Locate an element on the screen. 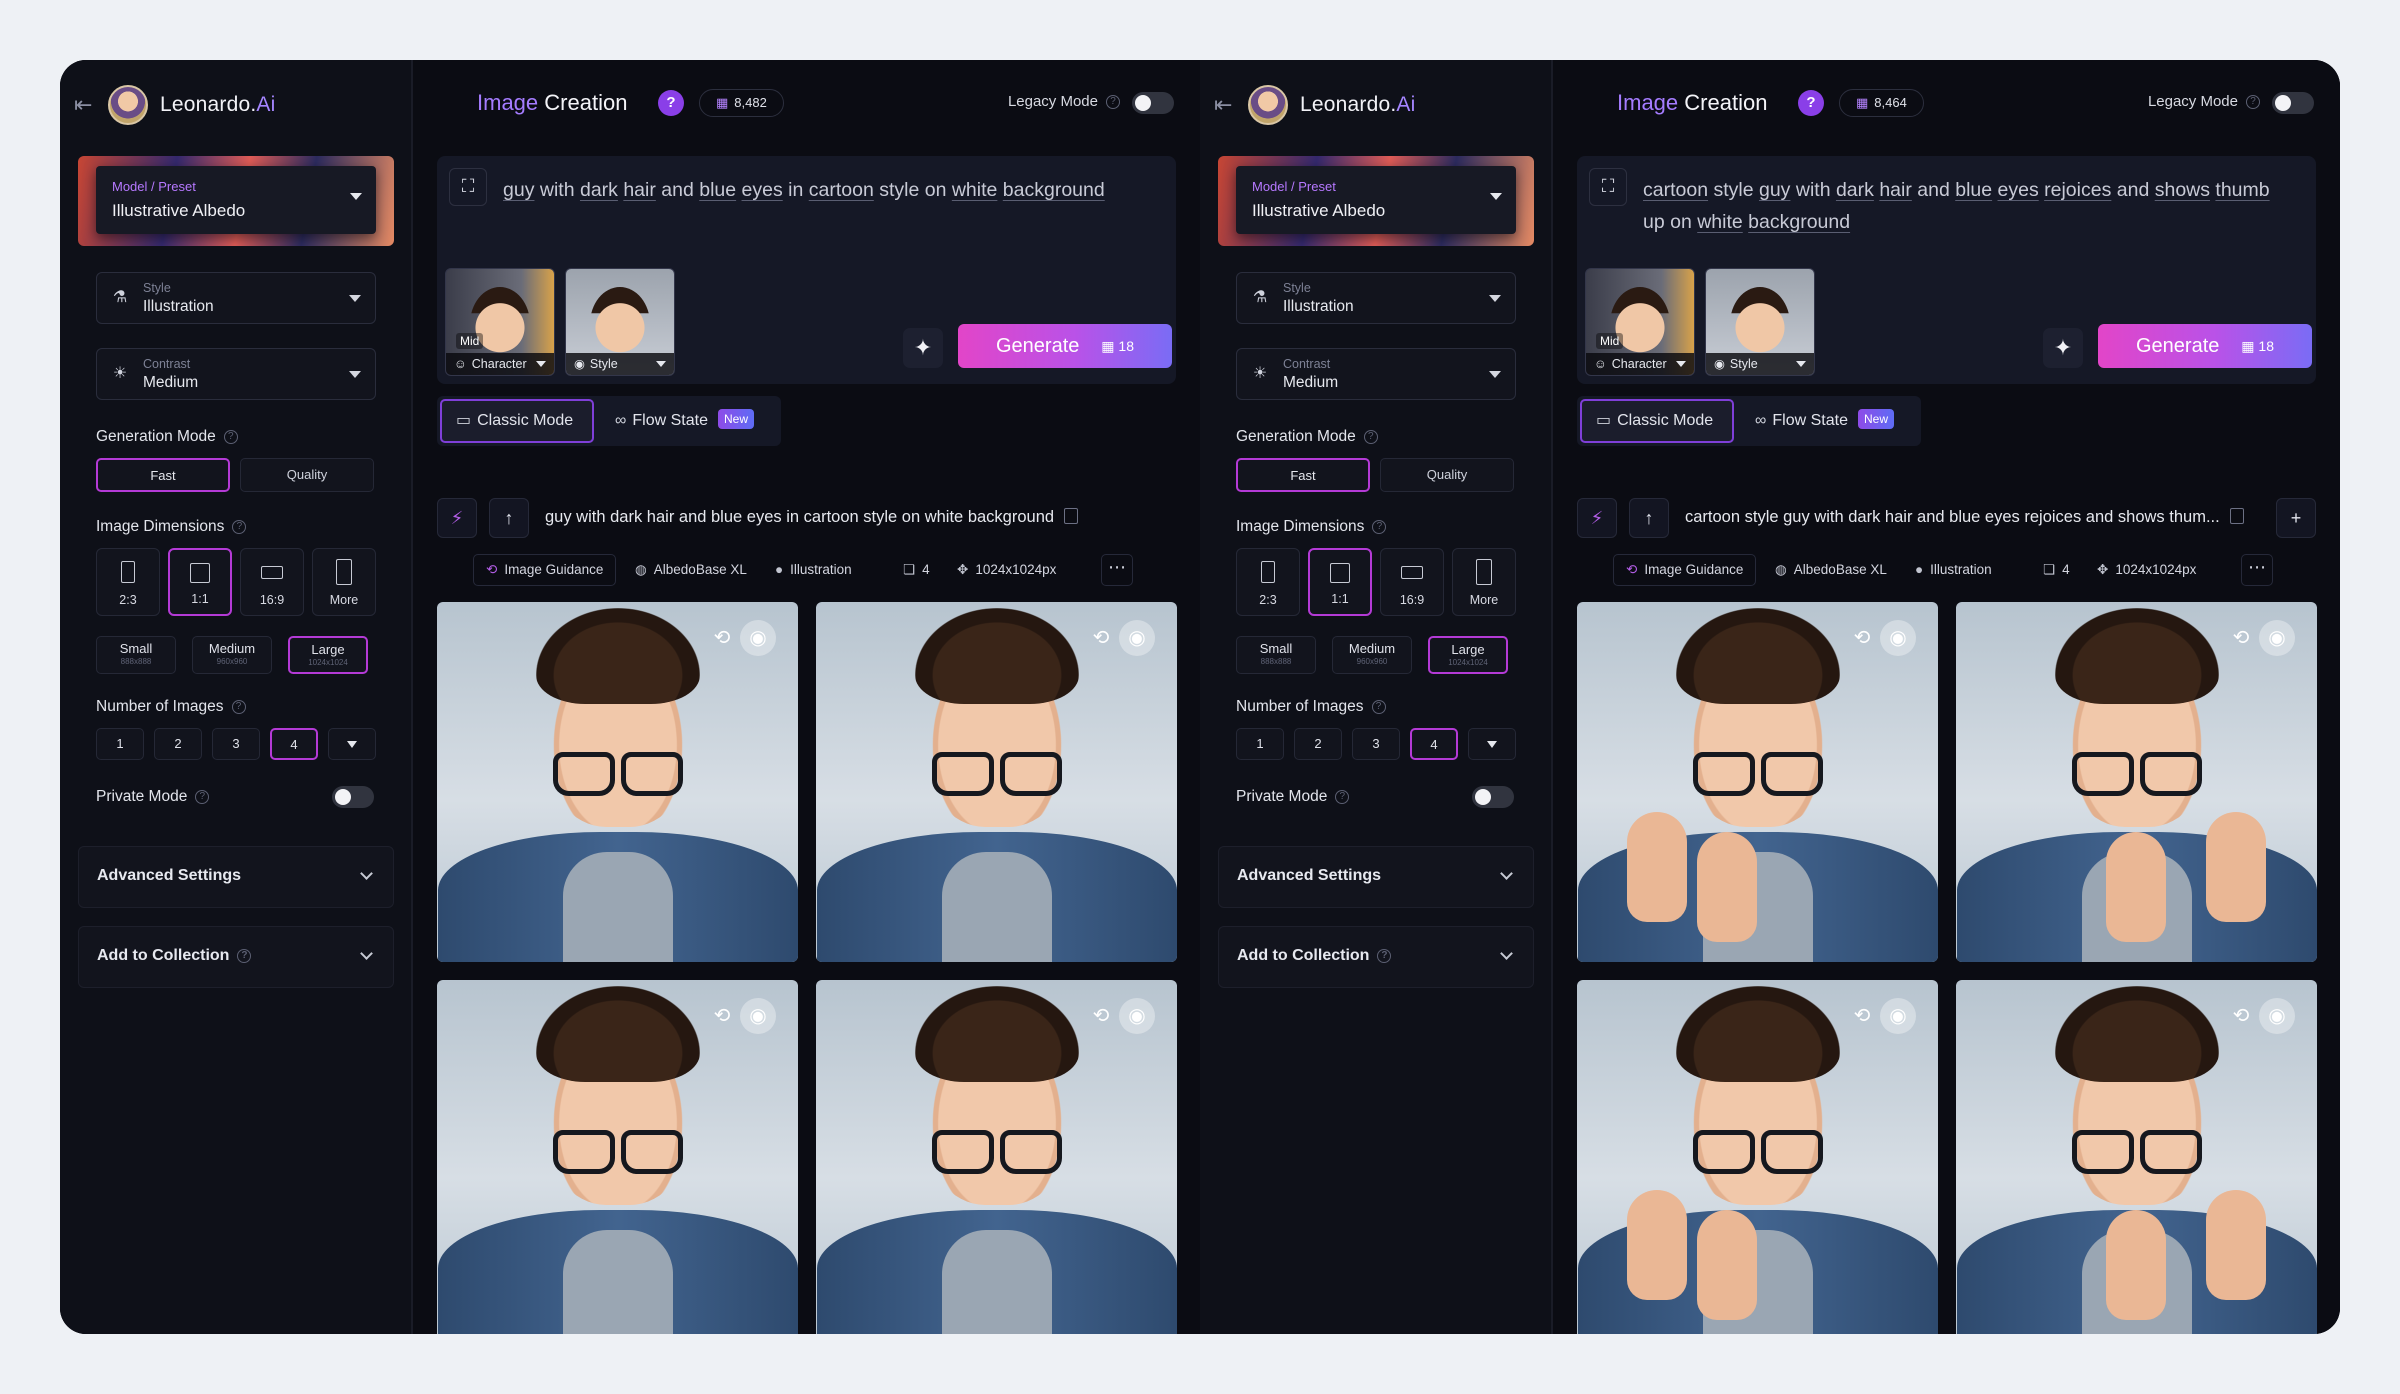 This screenshot has height=1394, width=2400. character-reference: Mid ☺ Character is located at coordinates (500, 322).